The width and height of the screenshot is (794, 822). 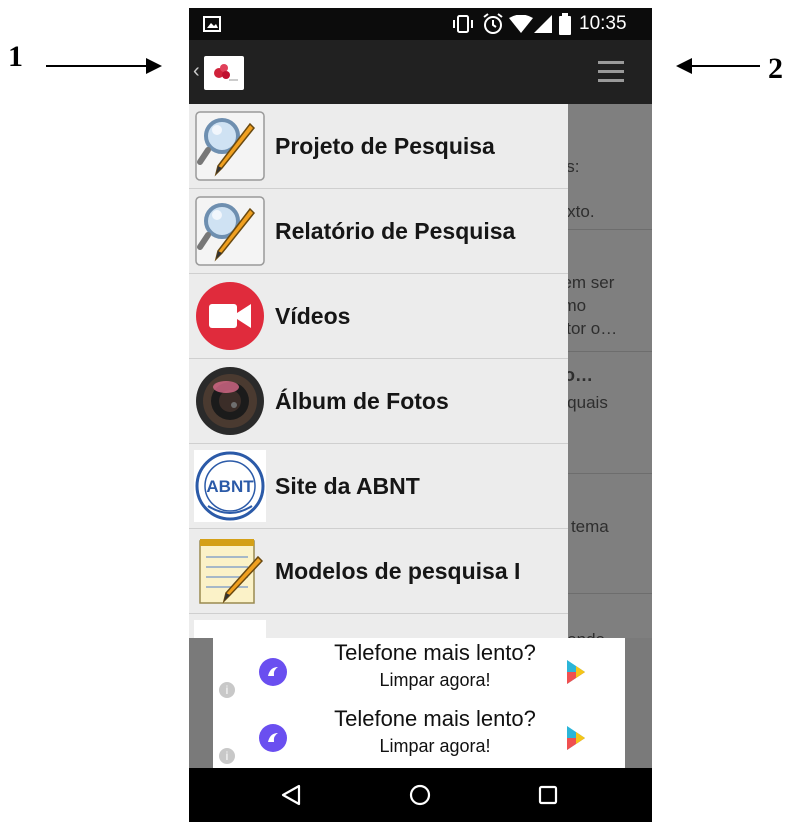 What do you see at coordinates (603, 23) in the screenshot?
I see `status-time: 10:35` at bounding box center [603, 23].